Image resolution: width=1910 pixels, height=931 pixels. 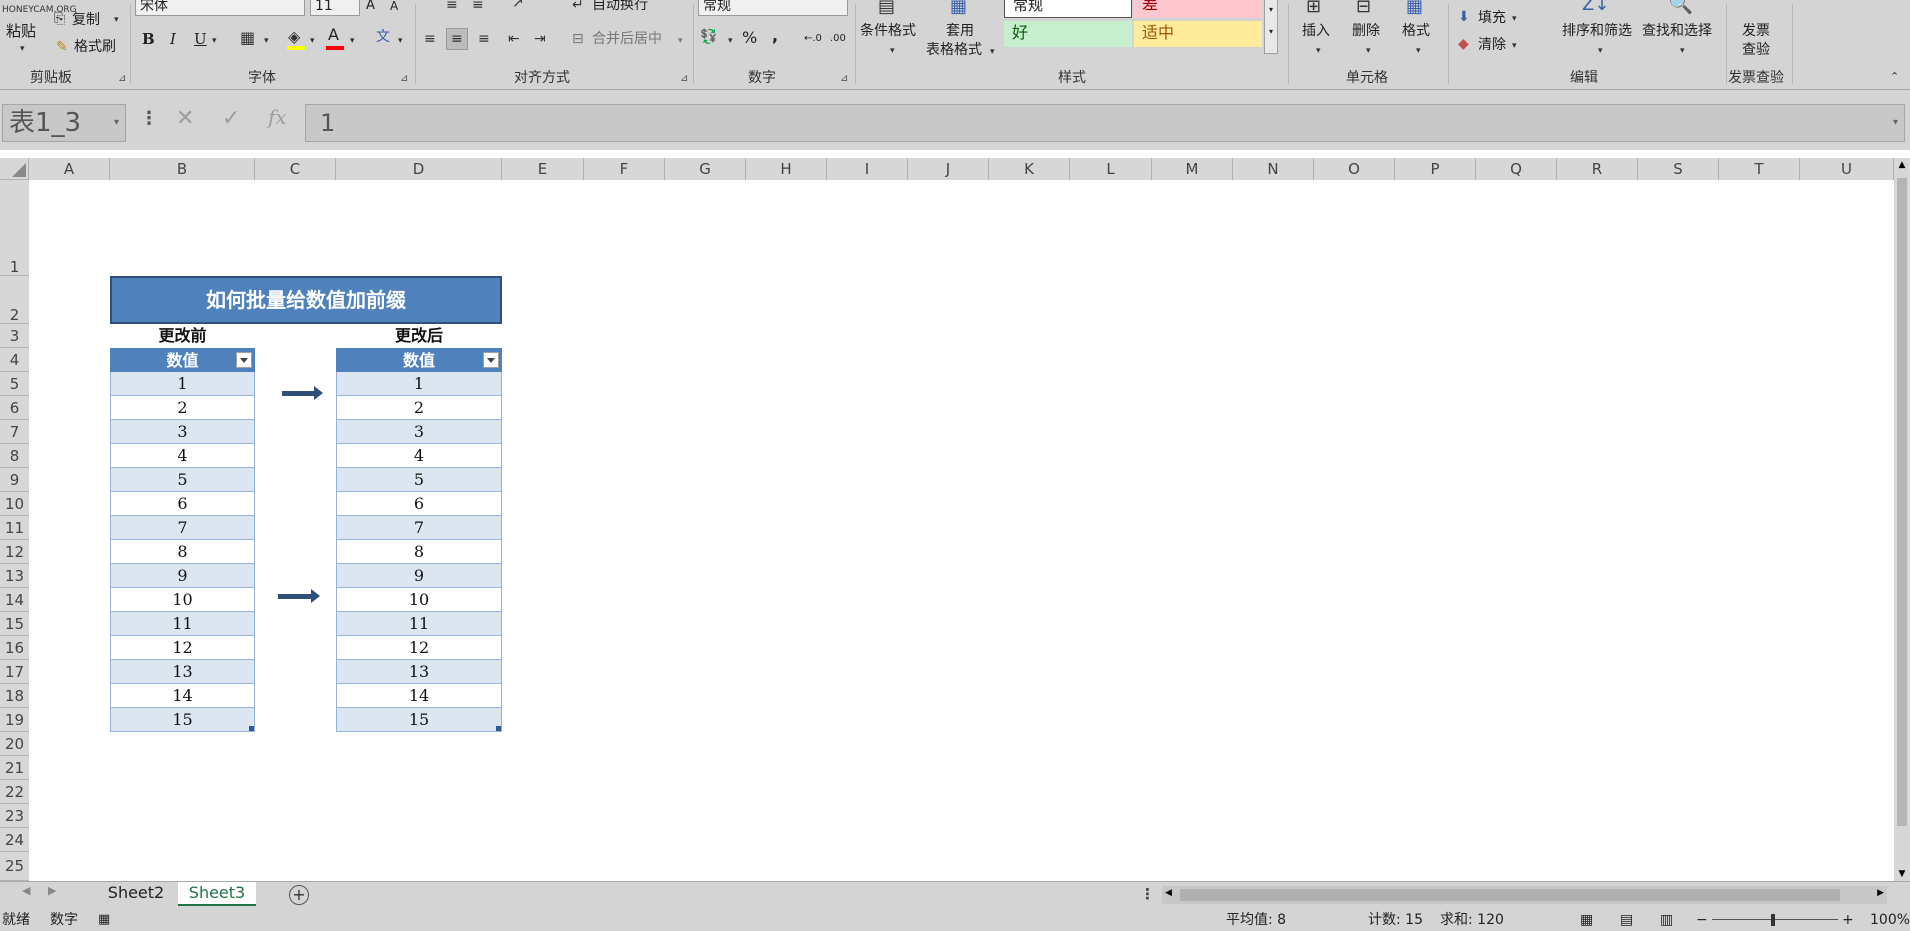 I want to click on column-header: E, so click(x=543, y=169).